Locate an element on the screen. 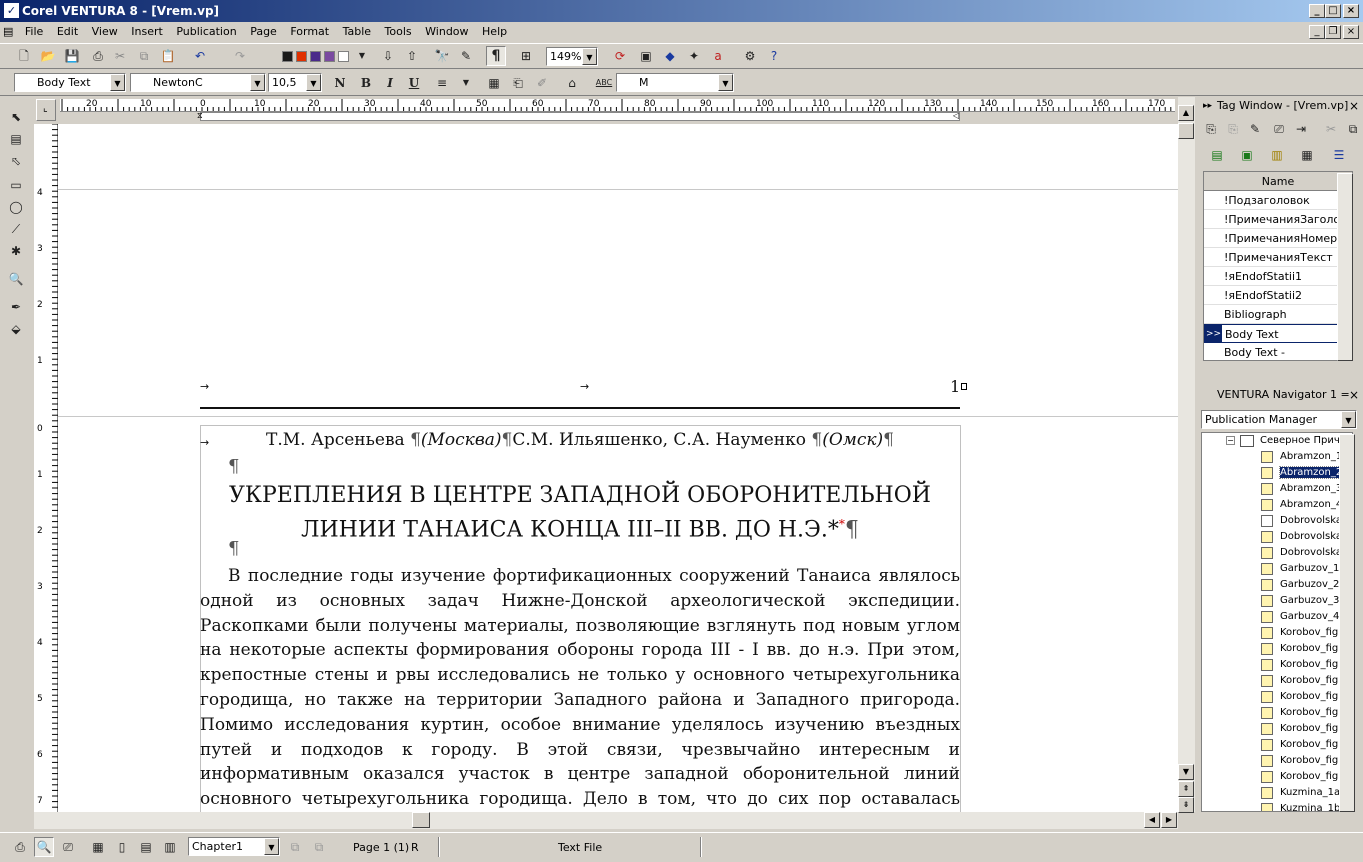 The width and height of the screenshot is (1363, 862). frame-icon: ⊞ is located at coordinates (526, 56).